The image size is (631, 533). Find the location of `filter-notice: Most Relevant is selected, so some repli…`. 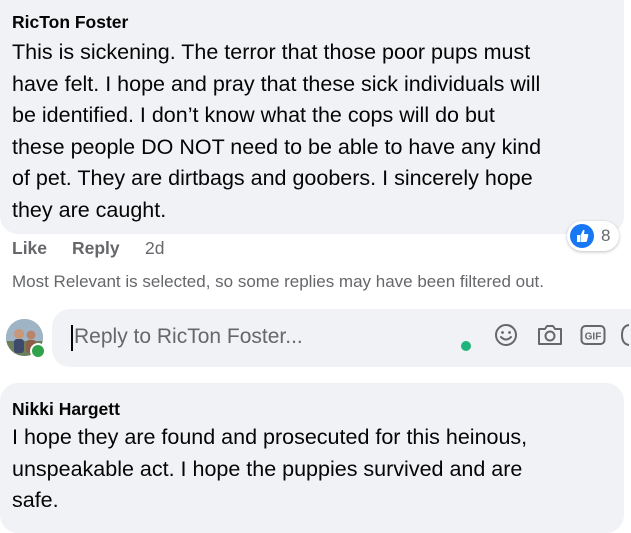

filter-notice: Most Relevant is selected, so some repli… is located at coordinates (278, 281).